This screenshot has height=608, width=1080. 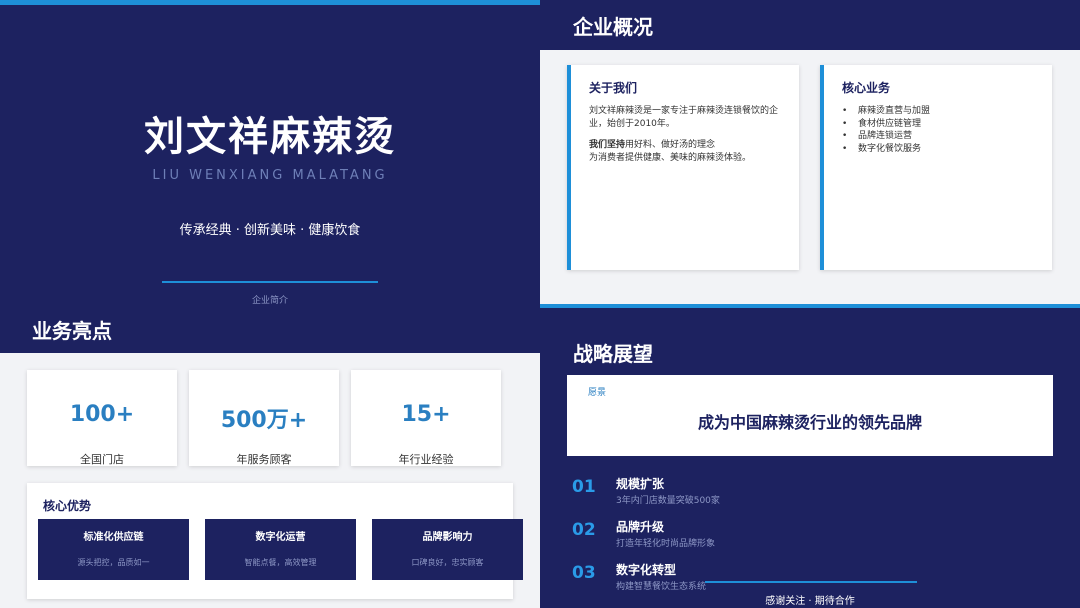 I want to click on advantage-title: 数字化运营, so click(x=280, y=537).